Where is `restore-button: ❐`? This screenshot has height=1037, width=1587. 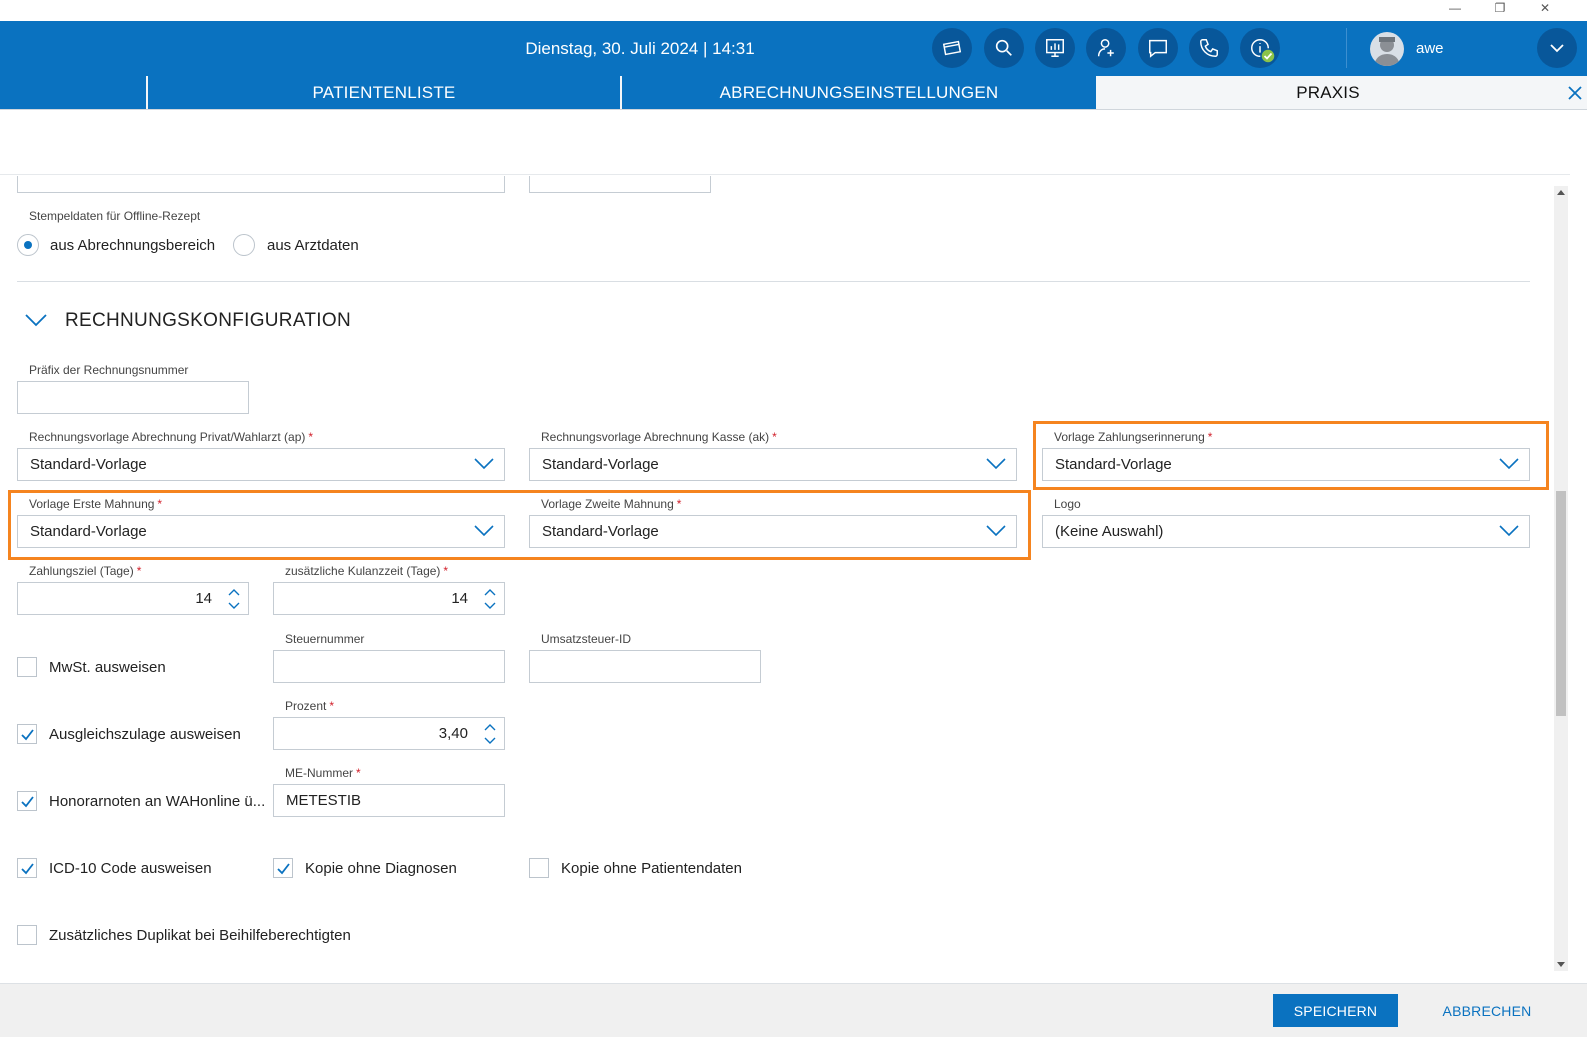 restore-button: ❐ is located at coordinates (1500, 9).